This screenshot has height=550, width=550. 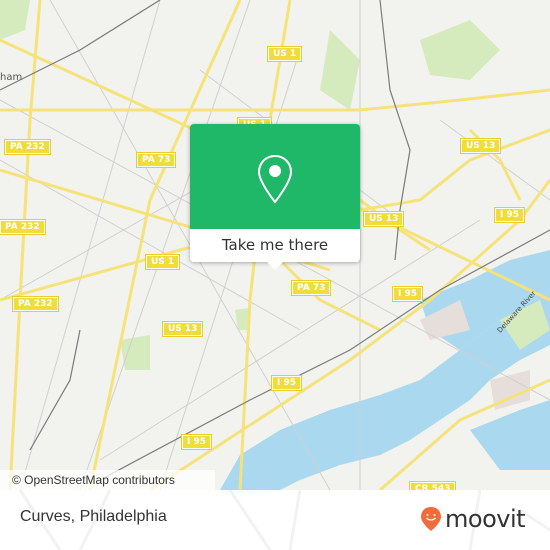 I want to click on moovit-smile-pin-icon, so click(x=431, y=519).